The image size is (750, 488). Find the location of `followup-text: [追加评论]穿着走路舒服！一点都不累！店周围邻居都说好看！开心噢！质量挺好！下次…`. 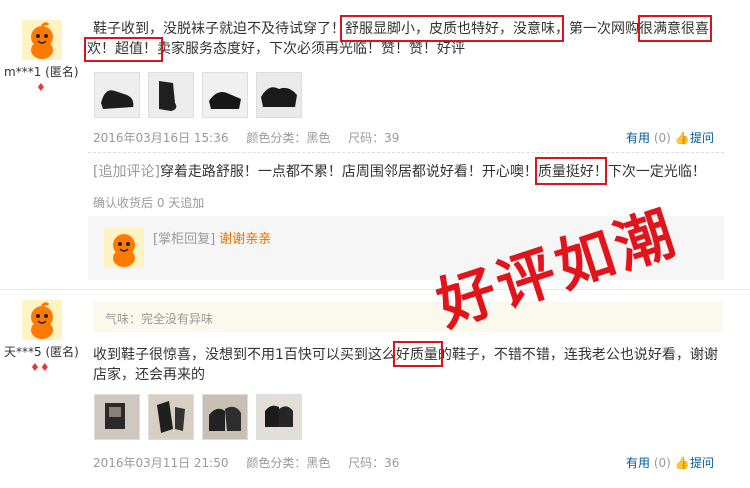

followup-text: [追加评论]穿着走路舒服！一点都不累！店周围邻居都说好看！开心噢！质量挺好！下次… is located at coordinates (399, 172).